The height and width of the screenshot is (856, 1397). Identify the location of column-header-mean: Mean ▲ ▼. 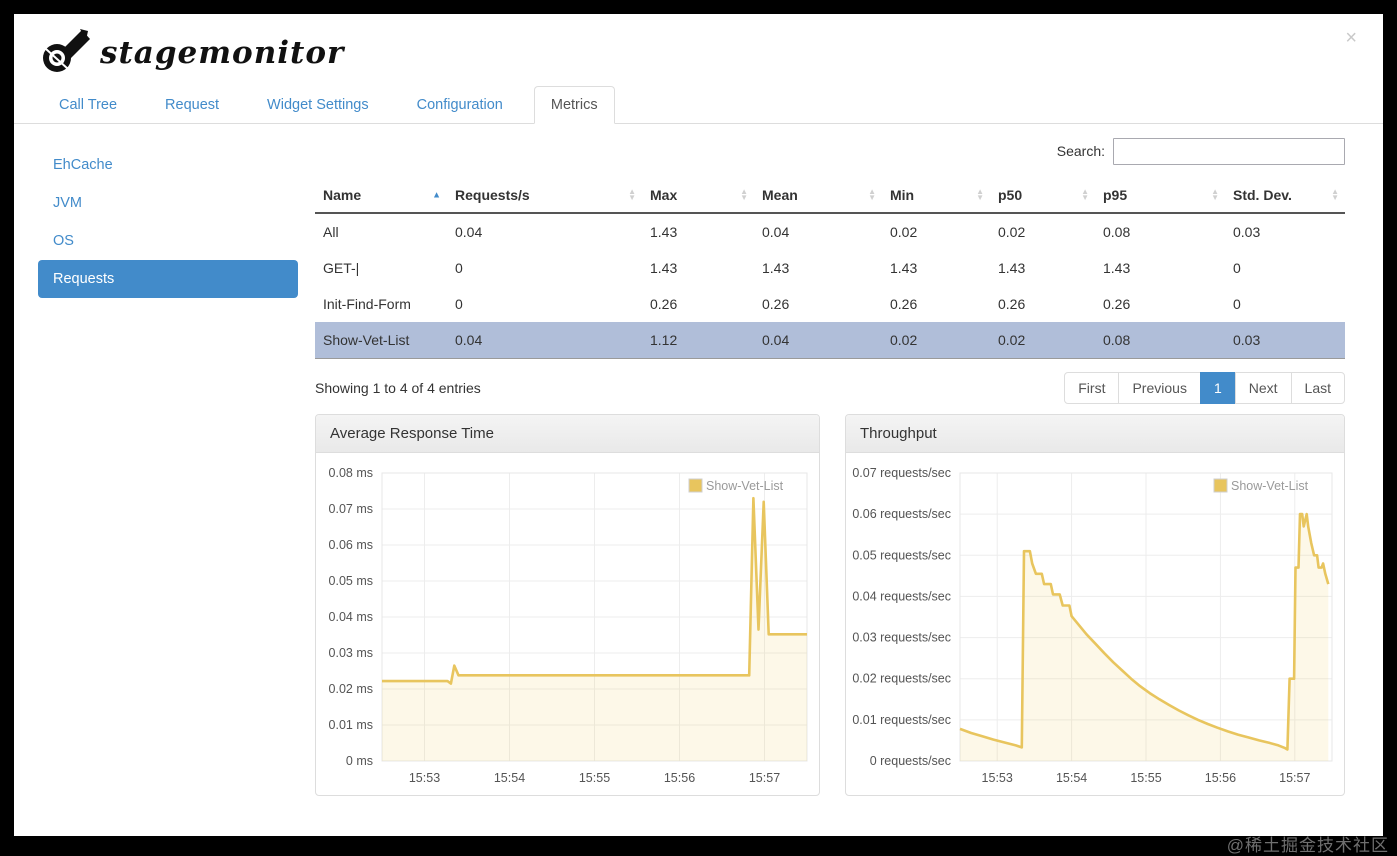
(818, 196).